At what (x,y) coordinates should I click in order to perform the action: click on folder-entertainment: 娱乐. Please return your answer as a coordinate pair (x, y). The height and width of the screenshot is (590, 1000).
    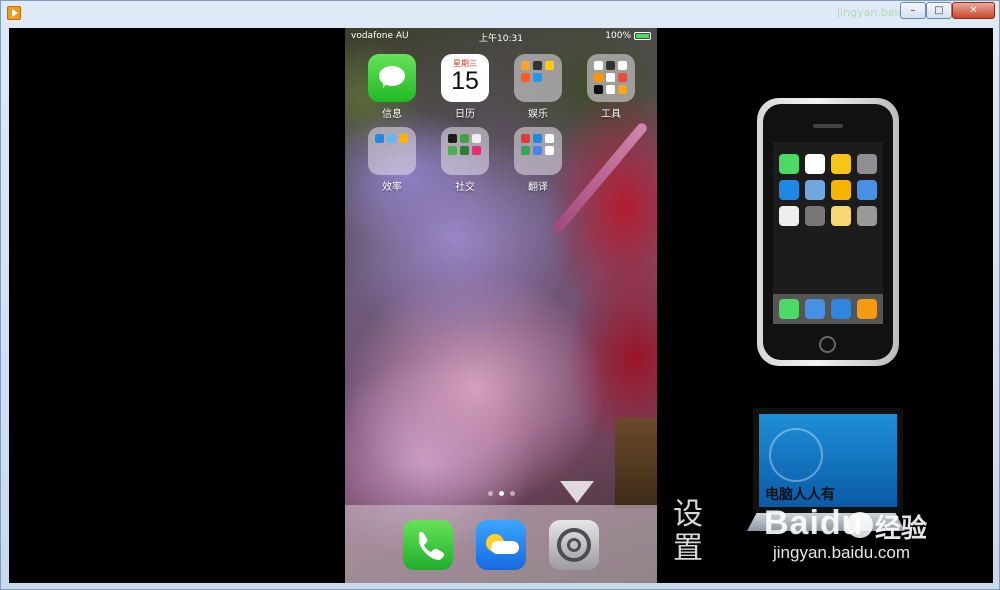
    Looking at the image, I should click on (538, 87).